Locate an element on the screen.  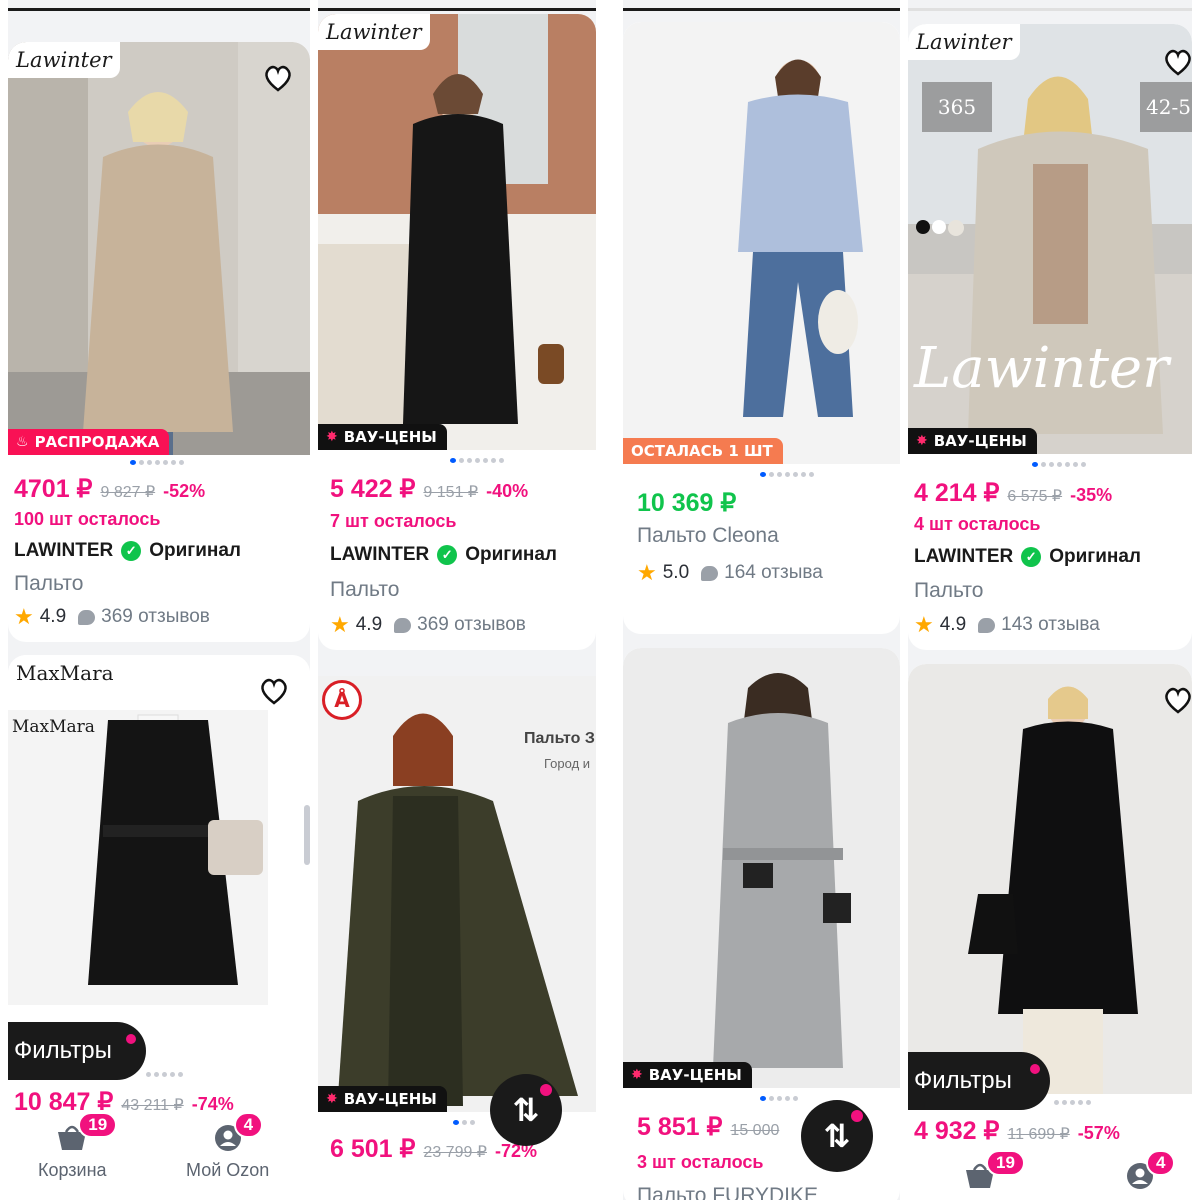
price-row: 5 851 ₽ 15 000 is located at coordinates (708, 1127).